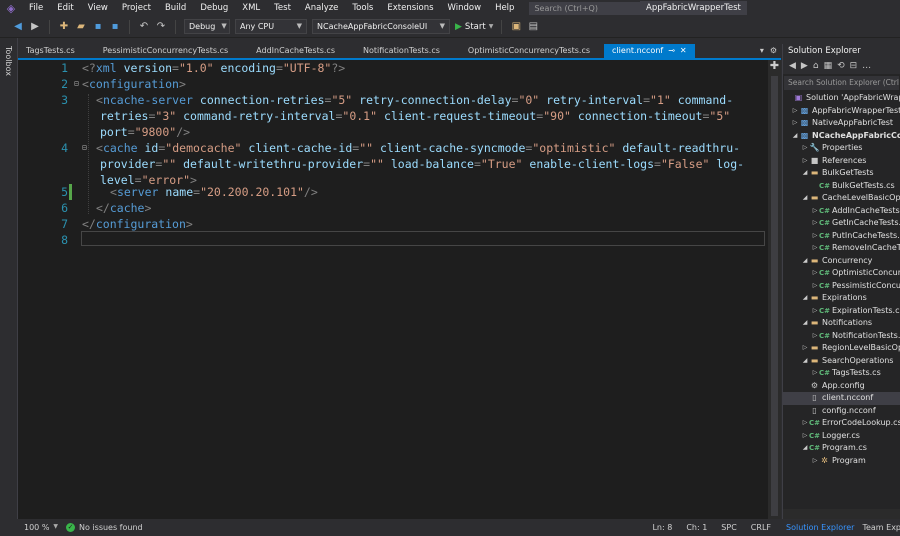  Describe the element at coordinates (842, 123) in the screenshot. I see `tree-item: ▷ ▩ NativeAppFabricTest` at that location.